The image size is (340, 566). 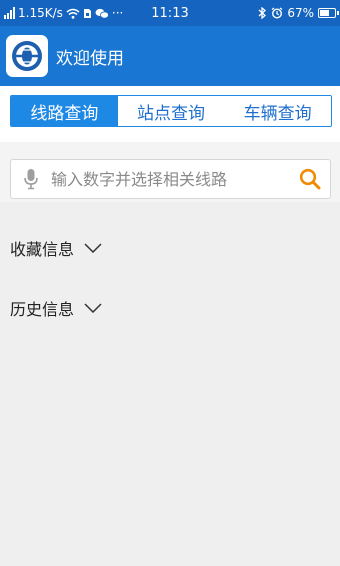 I want to click on query-tabs: 线路查询 站点查询 车辆查询, so click(x=171, y=111).